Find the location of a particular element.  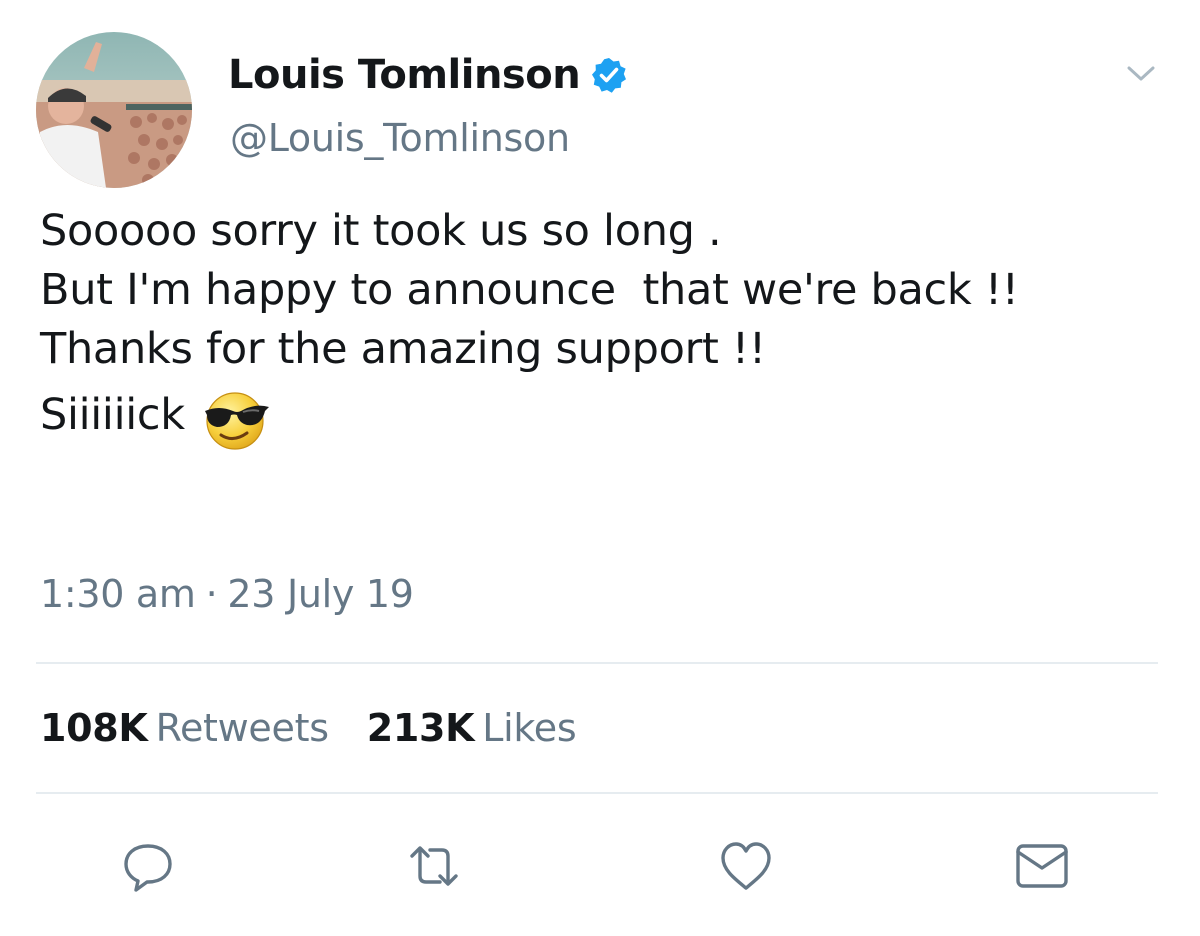

tweet-timestamp: 1:30 am · 23 July 19 is located at coordinates (227, 594).